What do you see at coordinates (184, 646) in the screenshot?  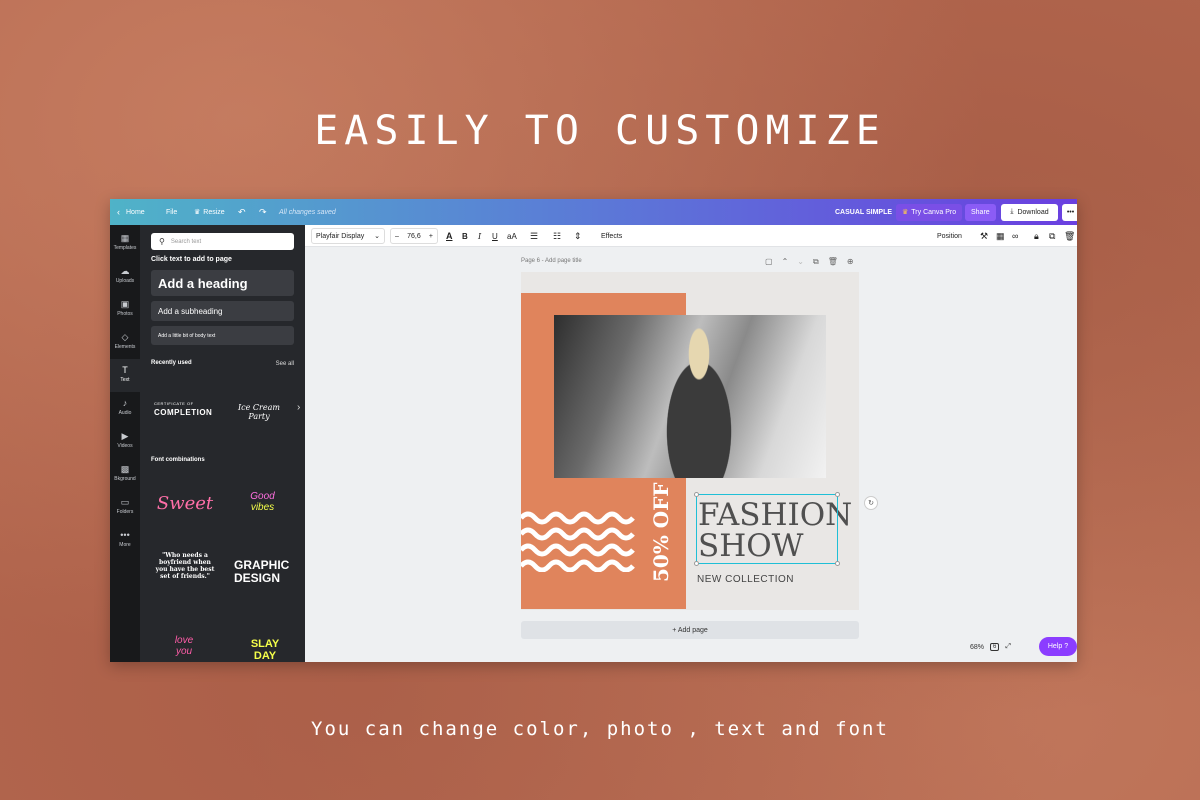 I see `combo-love-you: love you` at bounding box center [184, 646].